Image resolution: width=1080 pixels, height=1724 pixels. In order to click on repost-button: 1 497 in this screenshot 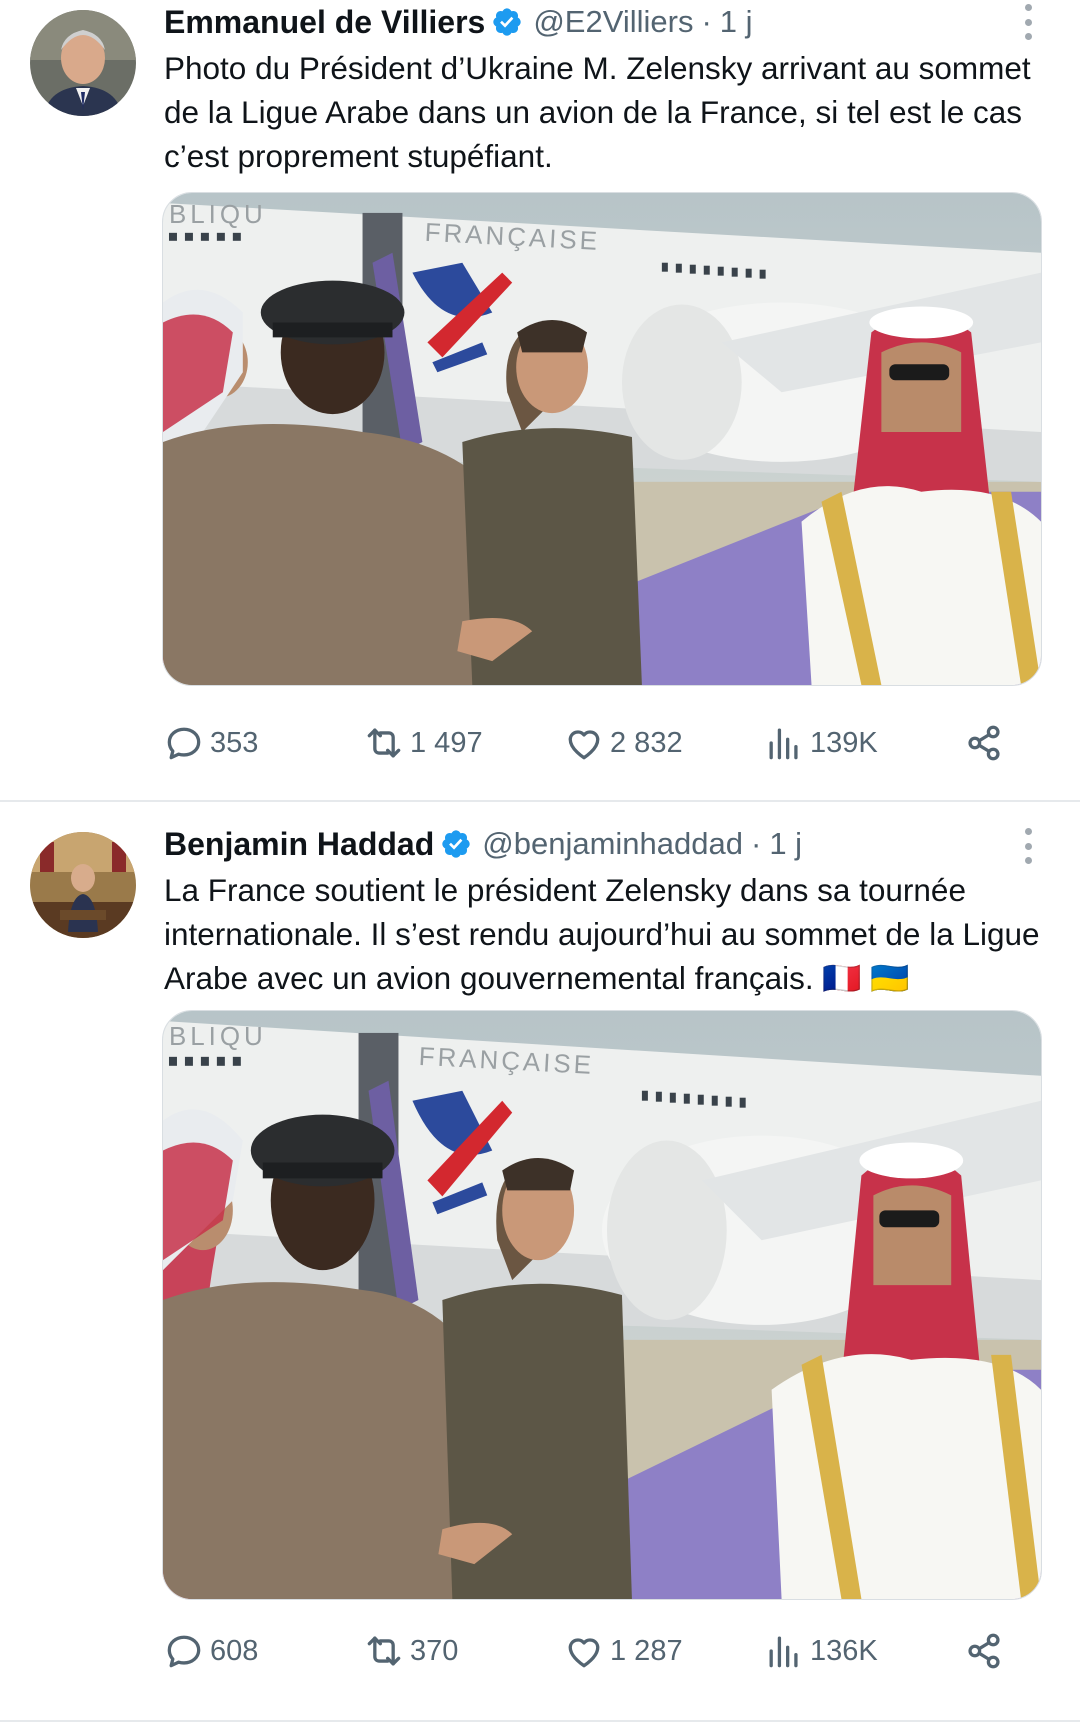, I will do `click(422, 743)`.